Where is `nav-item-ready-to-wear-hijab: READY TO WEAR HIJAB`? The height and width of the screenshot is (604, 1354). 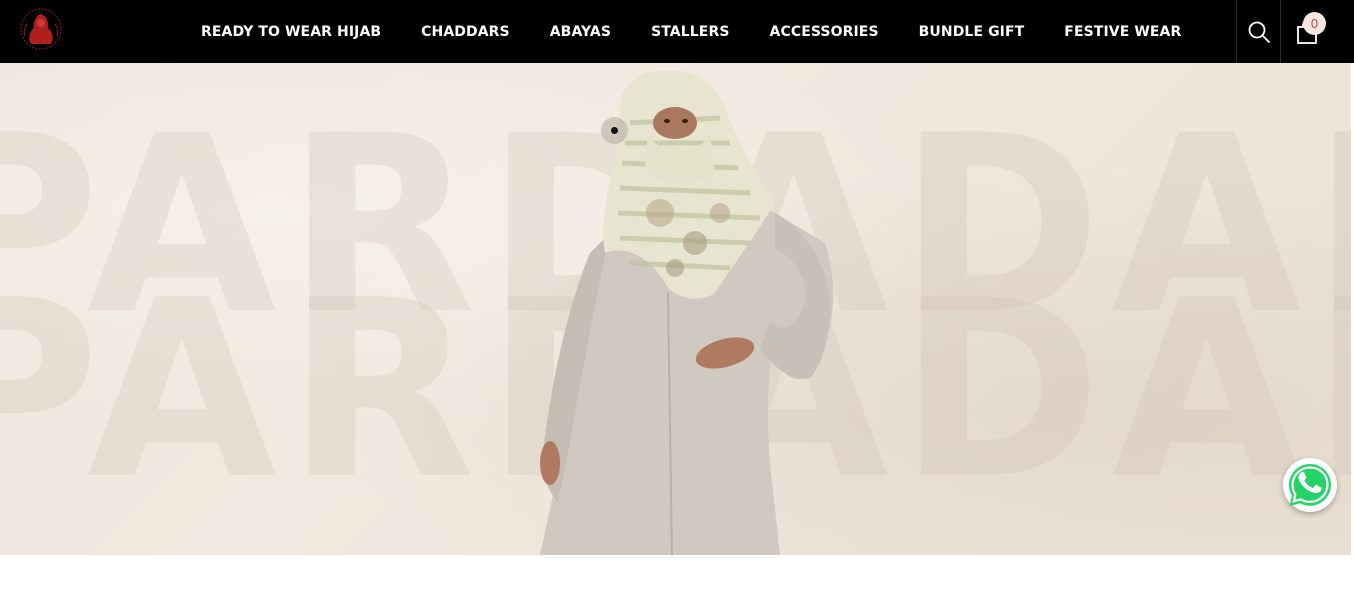
nav-item-ready-to-wear-hijab: READY TO WEAR HIJAB is located at coordinates (291, 32).